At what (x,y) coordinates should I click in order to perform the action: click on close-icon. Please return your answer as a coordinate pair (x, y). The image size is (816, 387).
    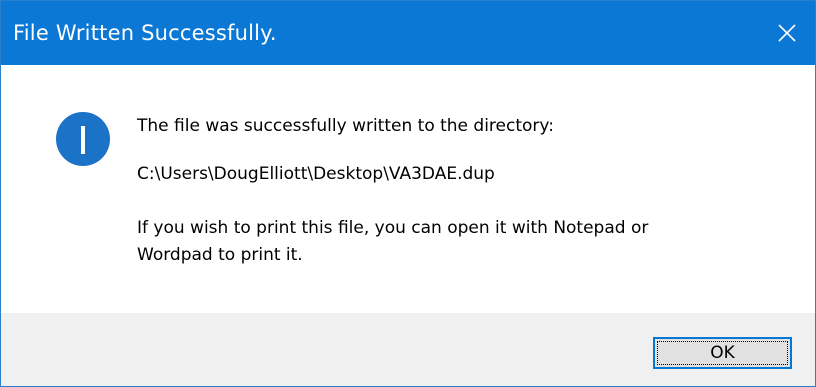
    Looking at the image, I should click on (787, 33).